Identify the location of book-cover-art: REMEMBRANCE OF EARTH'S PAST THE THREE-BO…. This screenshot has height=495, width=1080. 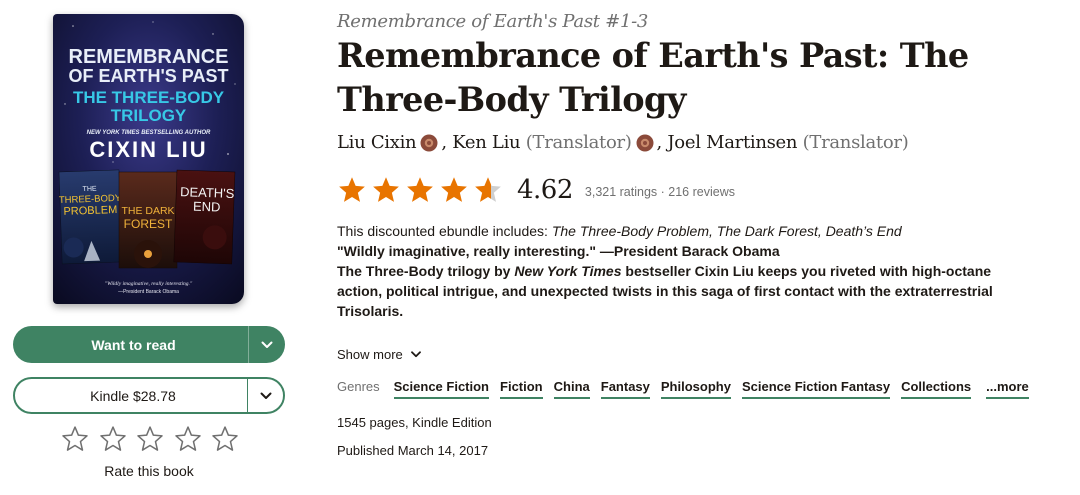
(148, 159).